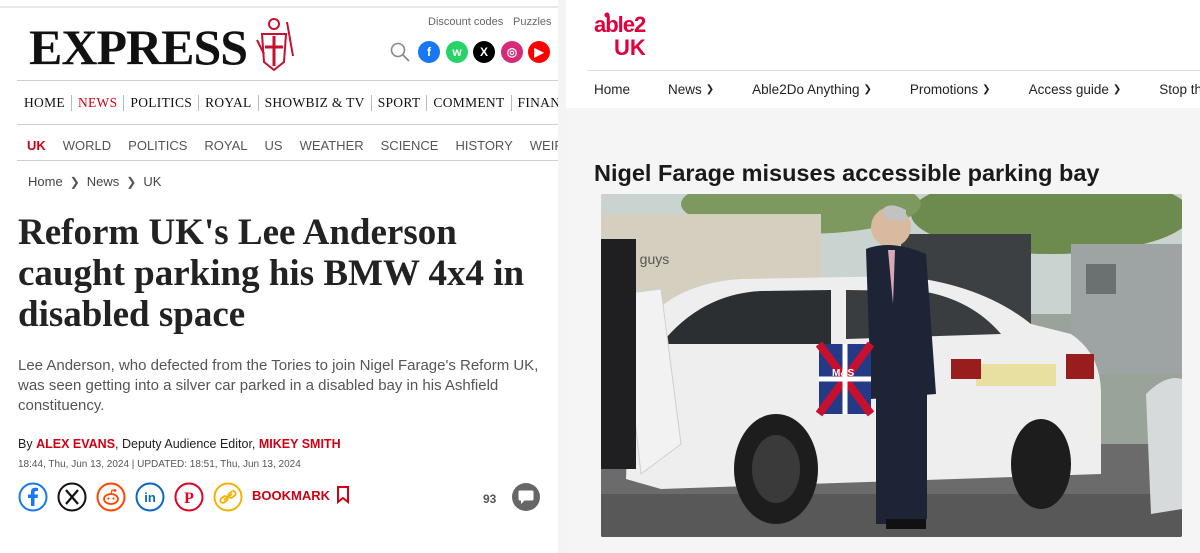 The height and width of the screenshot is (553, 1200). I want to click on logo-bottom-text: UK, so click(630, 46).